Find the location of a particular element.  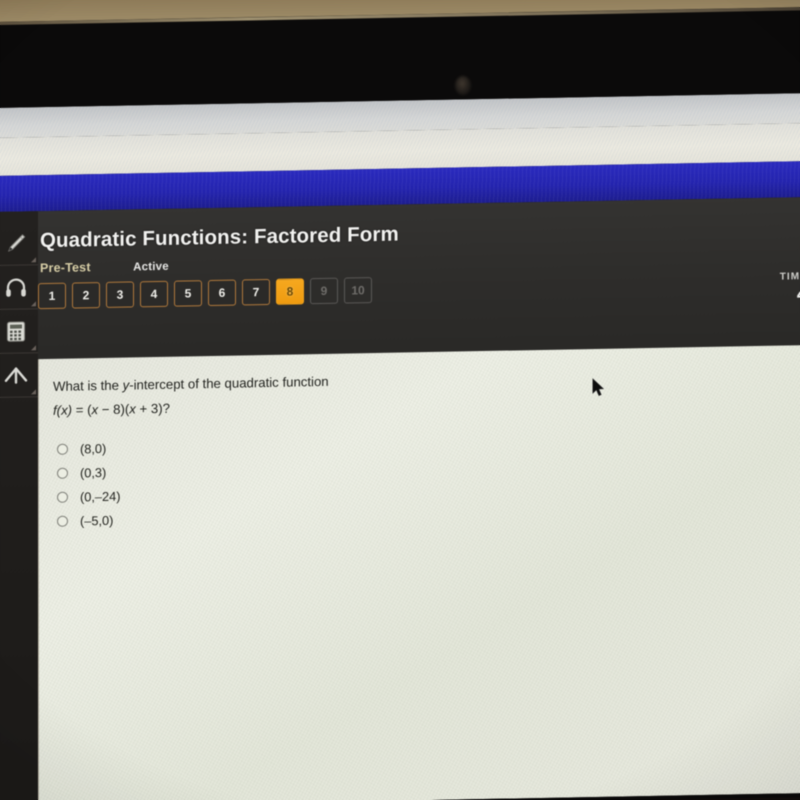

answer-option-2: (0,3) is located at coordinates (89, 472).